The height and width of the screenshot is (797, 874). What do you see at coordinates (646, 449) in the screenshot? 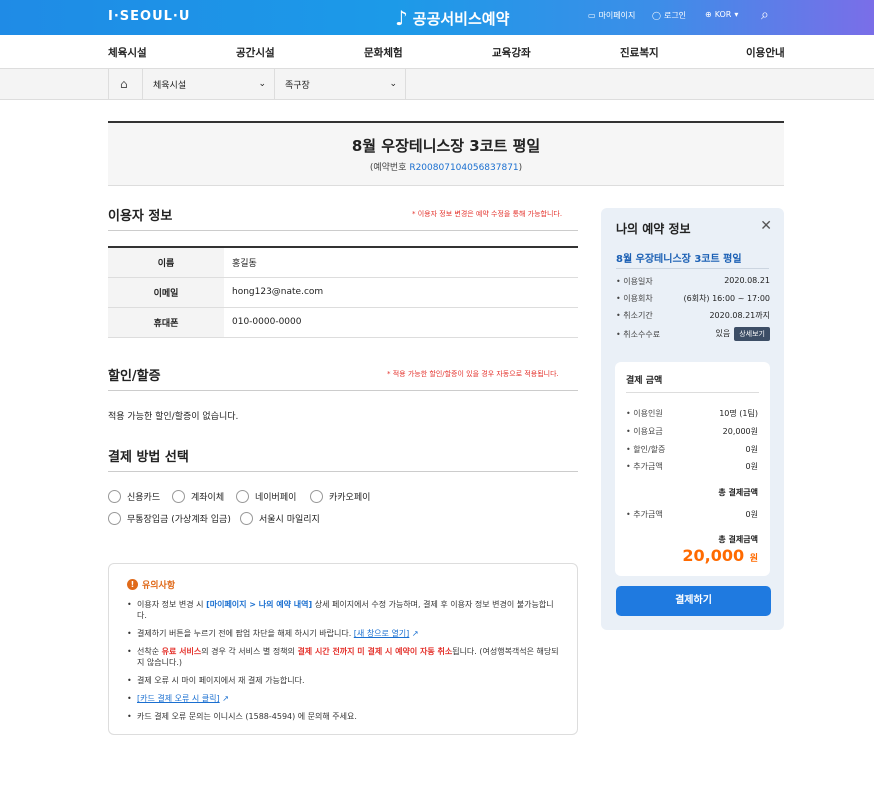
I see `pay-key: • 할인/할증` at bounding box center [646, 449].